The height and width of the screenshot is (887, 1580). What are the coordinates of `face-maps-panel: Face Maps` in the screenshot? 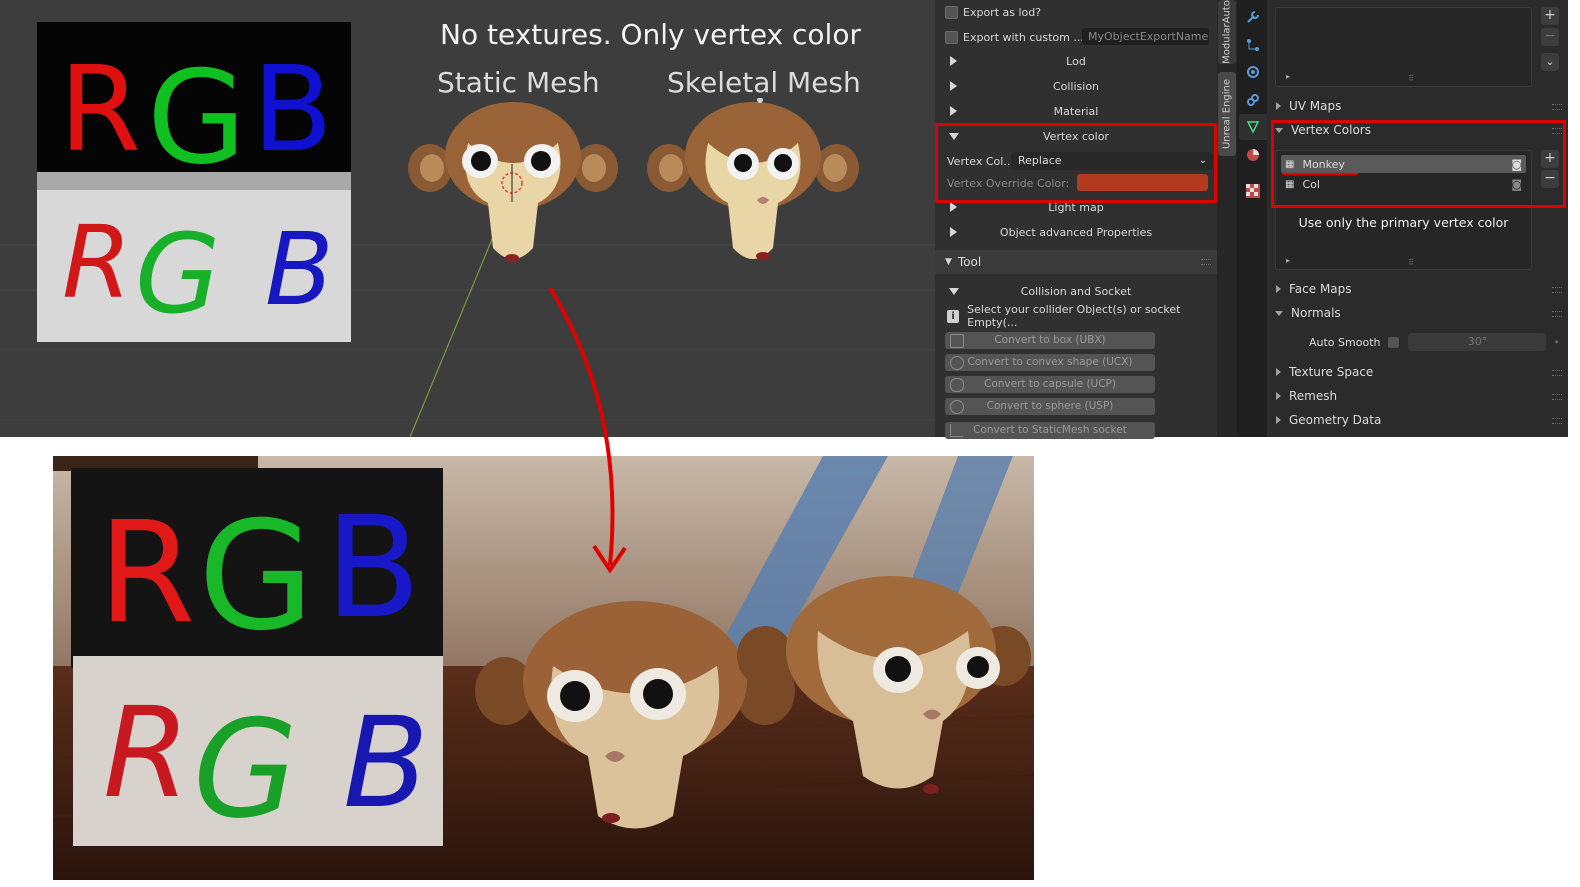 It's located at (1417, 289).